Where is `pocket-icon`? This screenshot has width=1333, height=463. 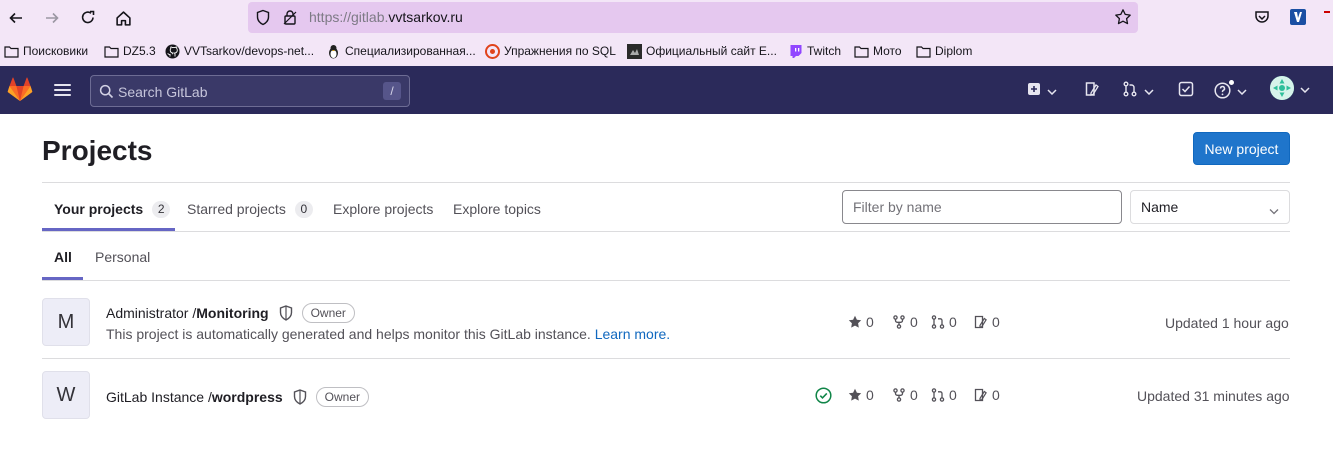
pocket-icon is located at coordinates (1262, 17).